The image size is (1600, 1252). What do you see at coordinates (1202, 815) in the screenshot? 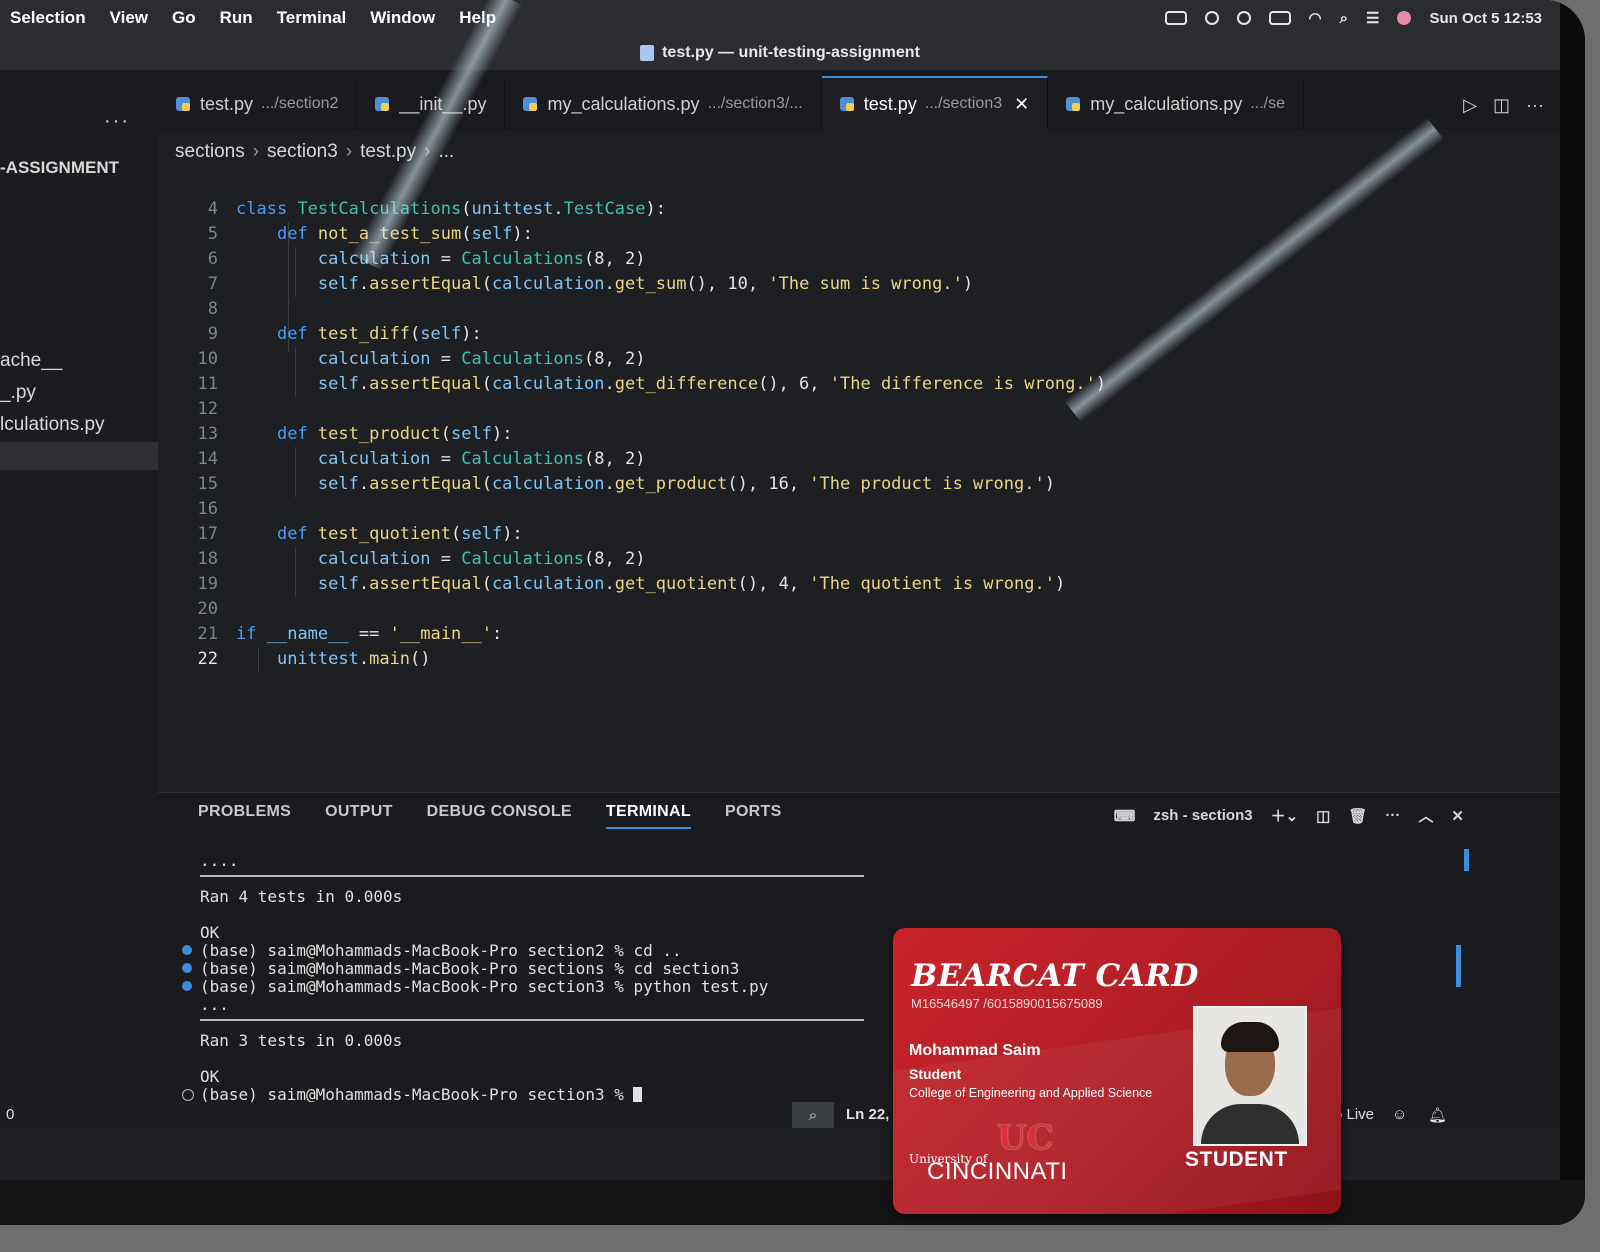
I see `terminal-name: zsh - section3` at bounding box center [1202, 815].